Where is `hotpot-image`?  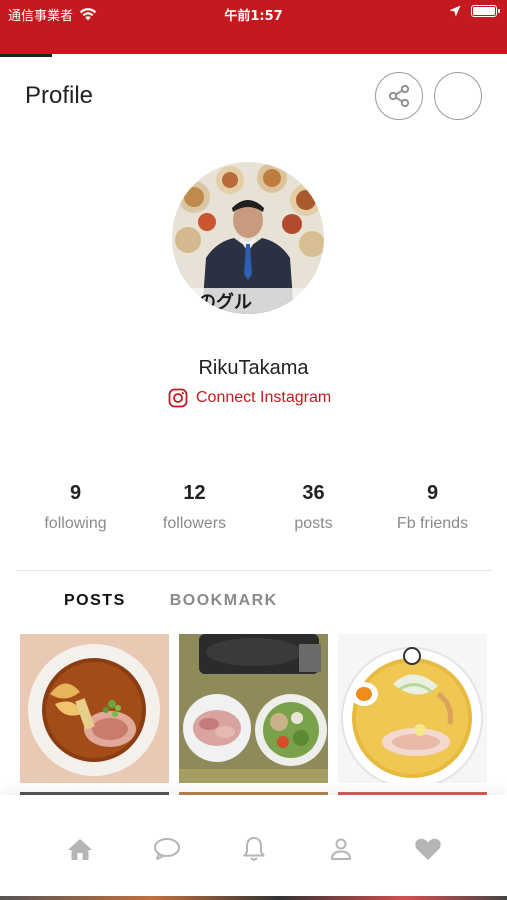 hotpot-image is located at coordinates (253, 708).